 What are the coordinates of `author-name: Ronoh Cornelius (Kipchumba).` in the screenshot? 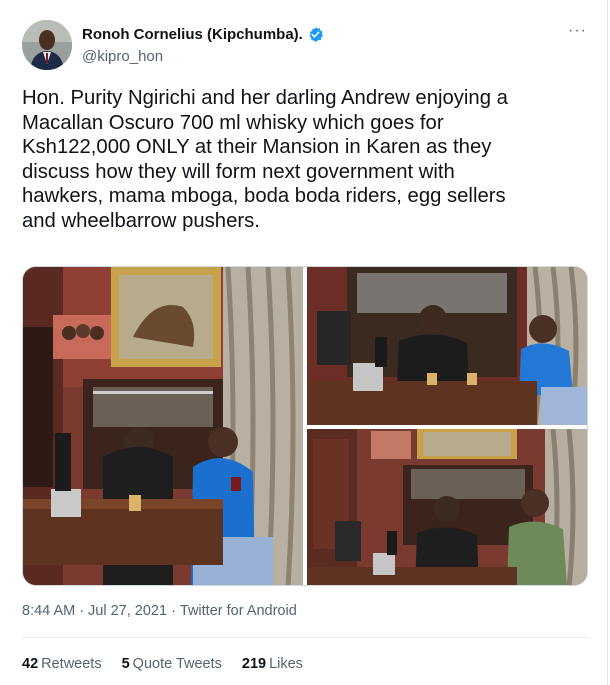 It's located at (192, 34).